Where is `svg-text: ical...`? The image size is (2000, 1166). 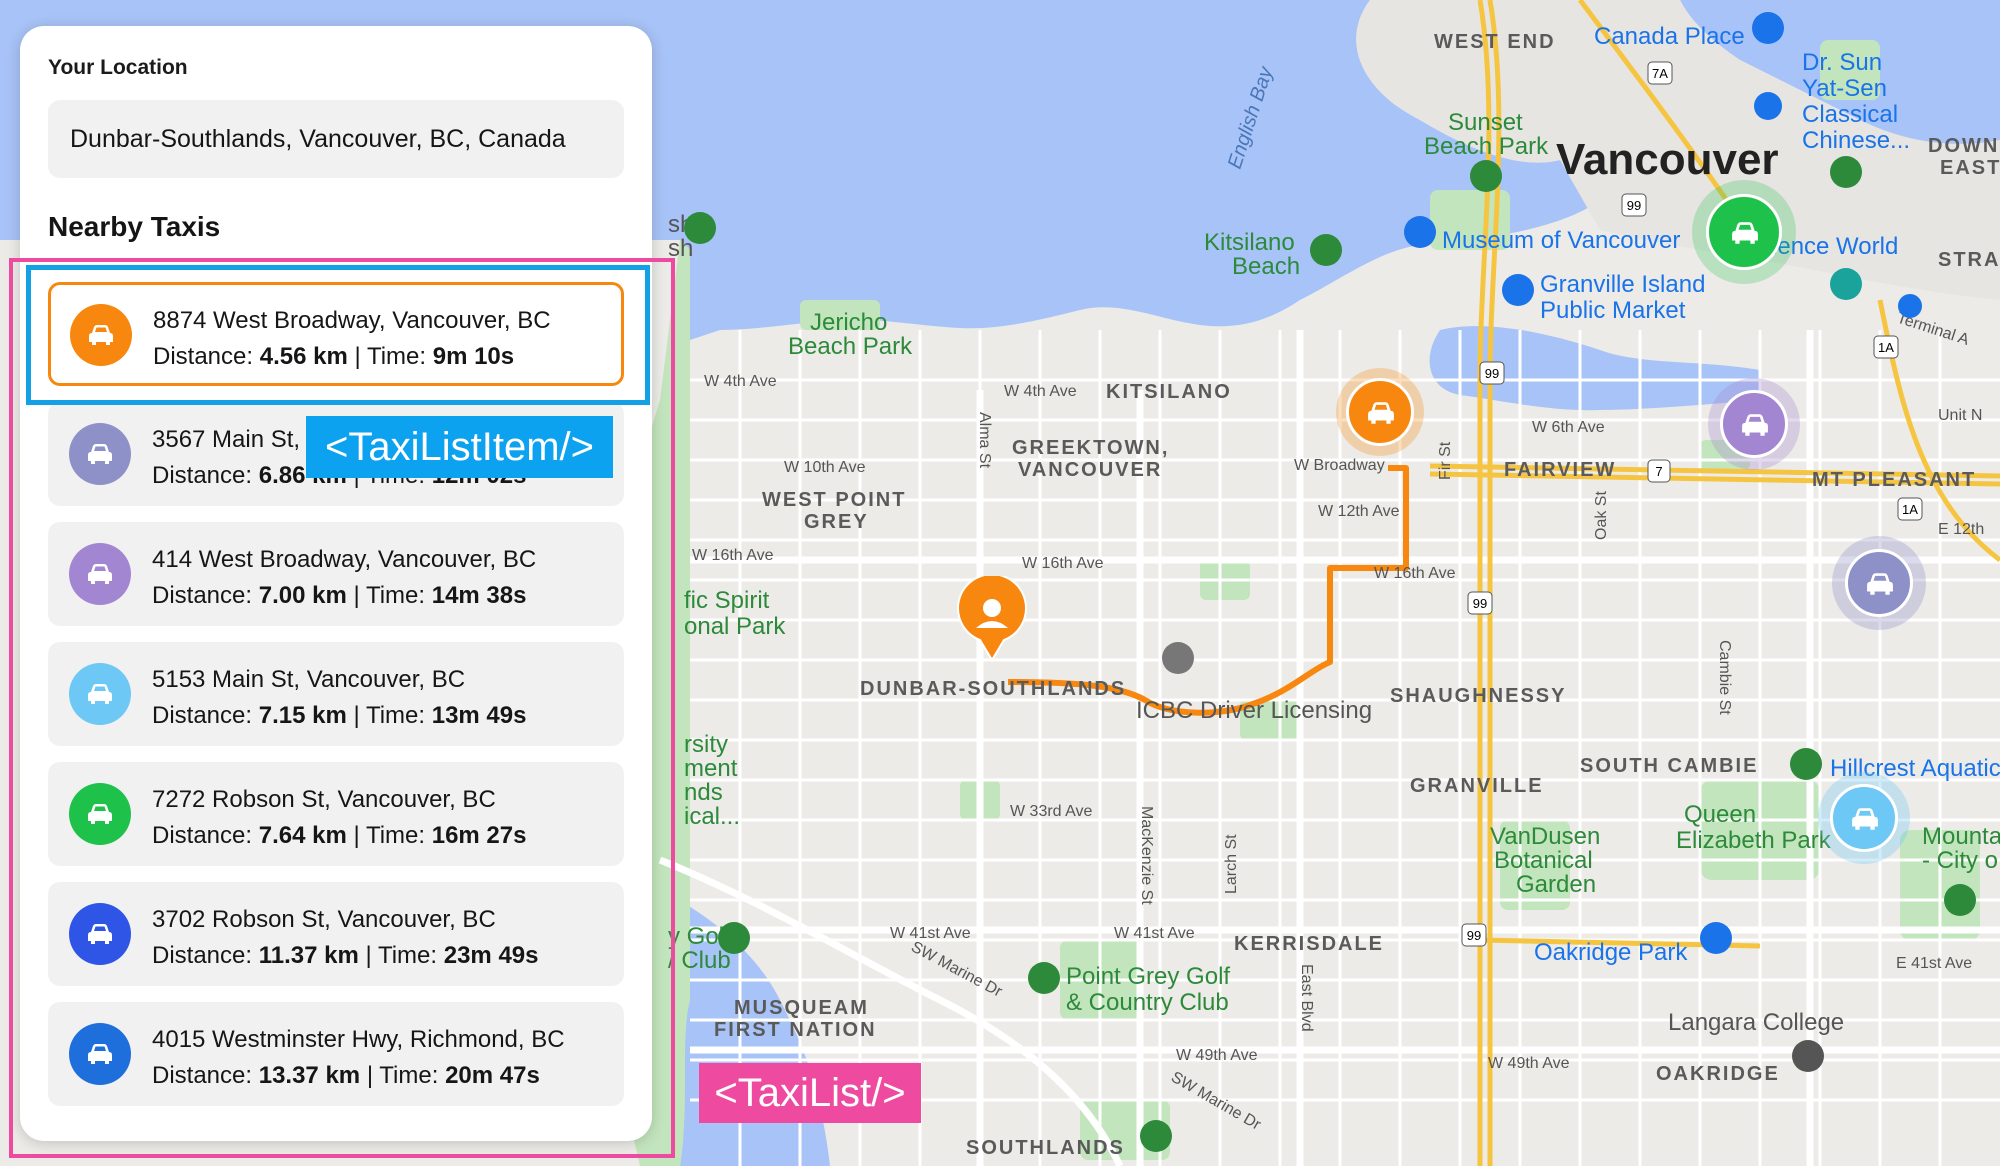
svg-text: ical... is located at coordinates (712, 816).